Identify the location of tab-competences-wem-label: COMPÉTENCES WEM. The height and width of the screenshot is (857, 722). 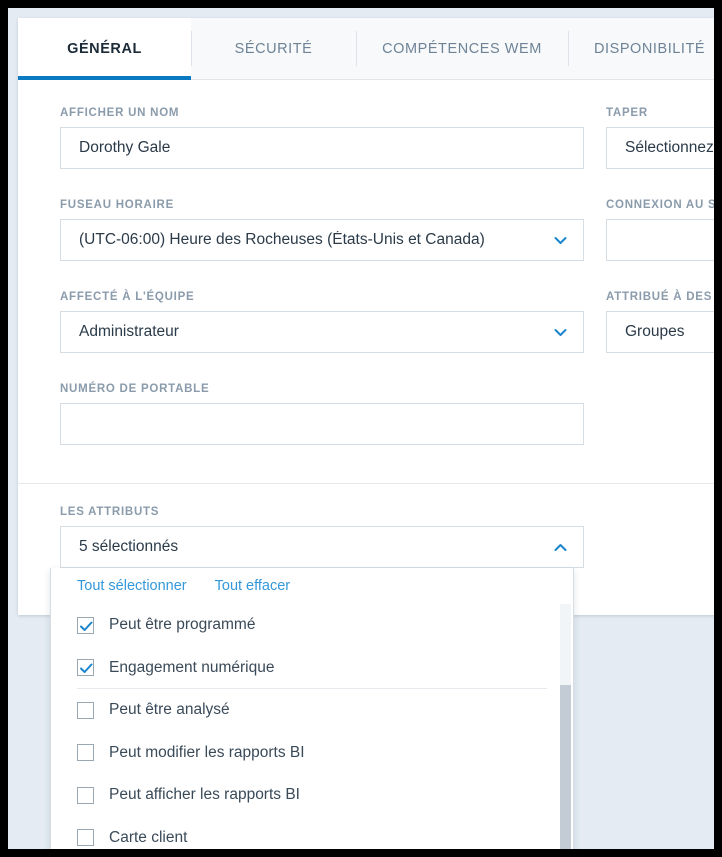
(462, 48).